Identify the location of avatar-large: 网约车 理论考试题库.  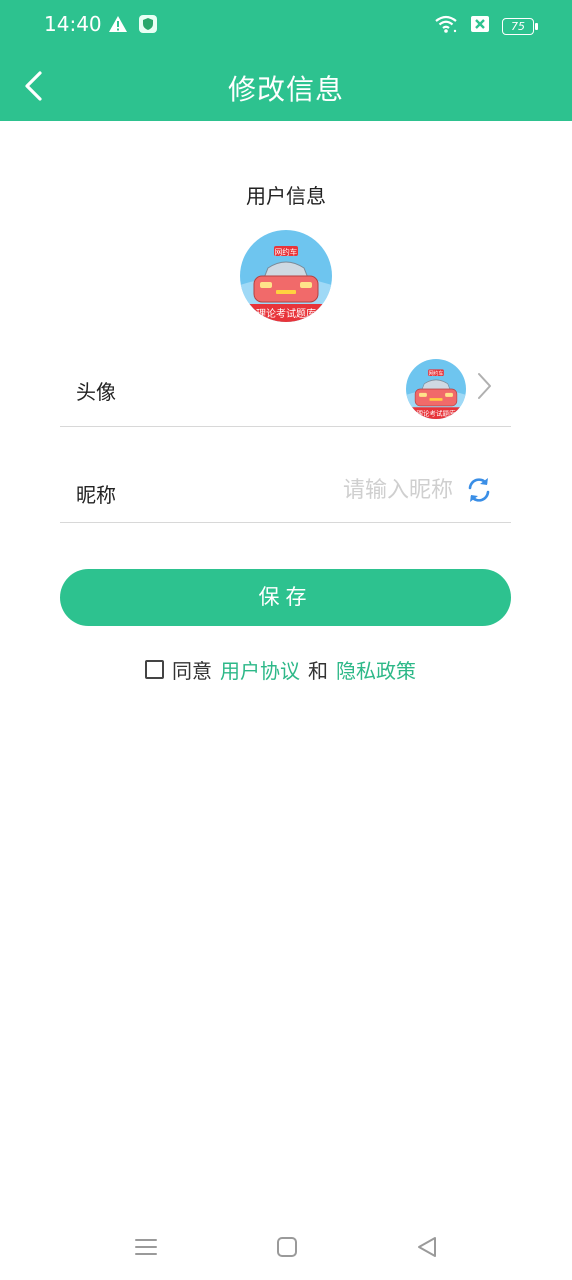
(286, 276).